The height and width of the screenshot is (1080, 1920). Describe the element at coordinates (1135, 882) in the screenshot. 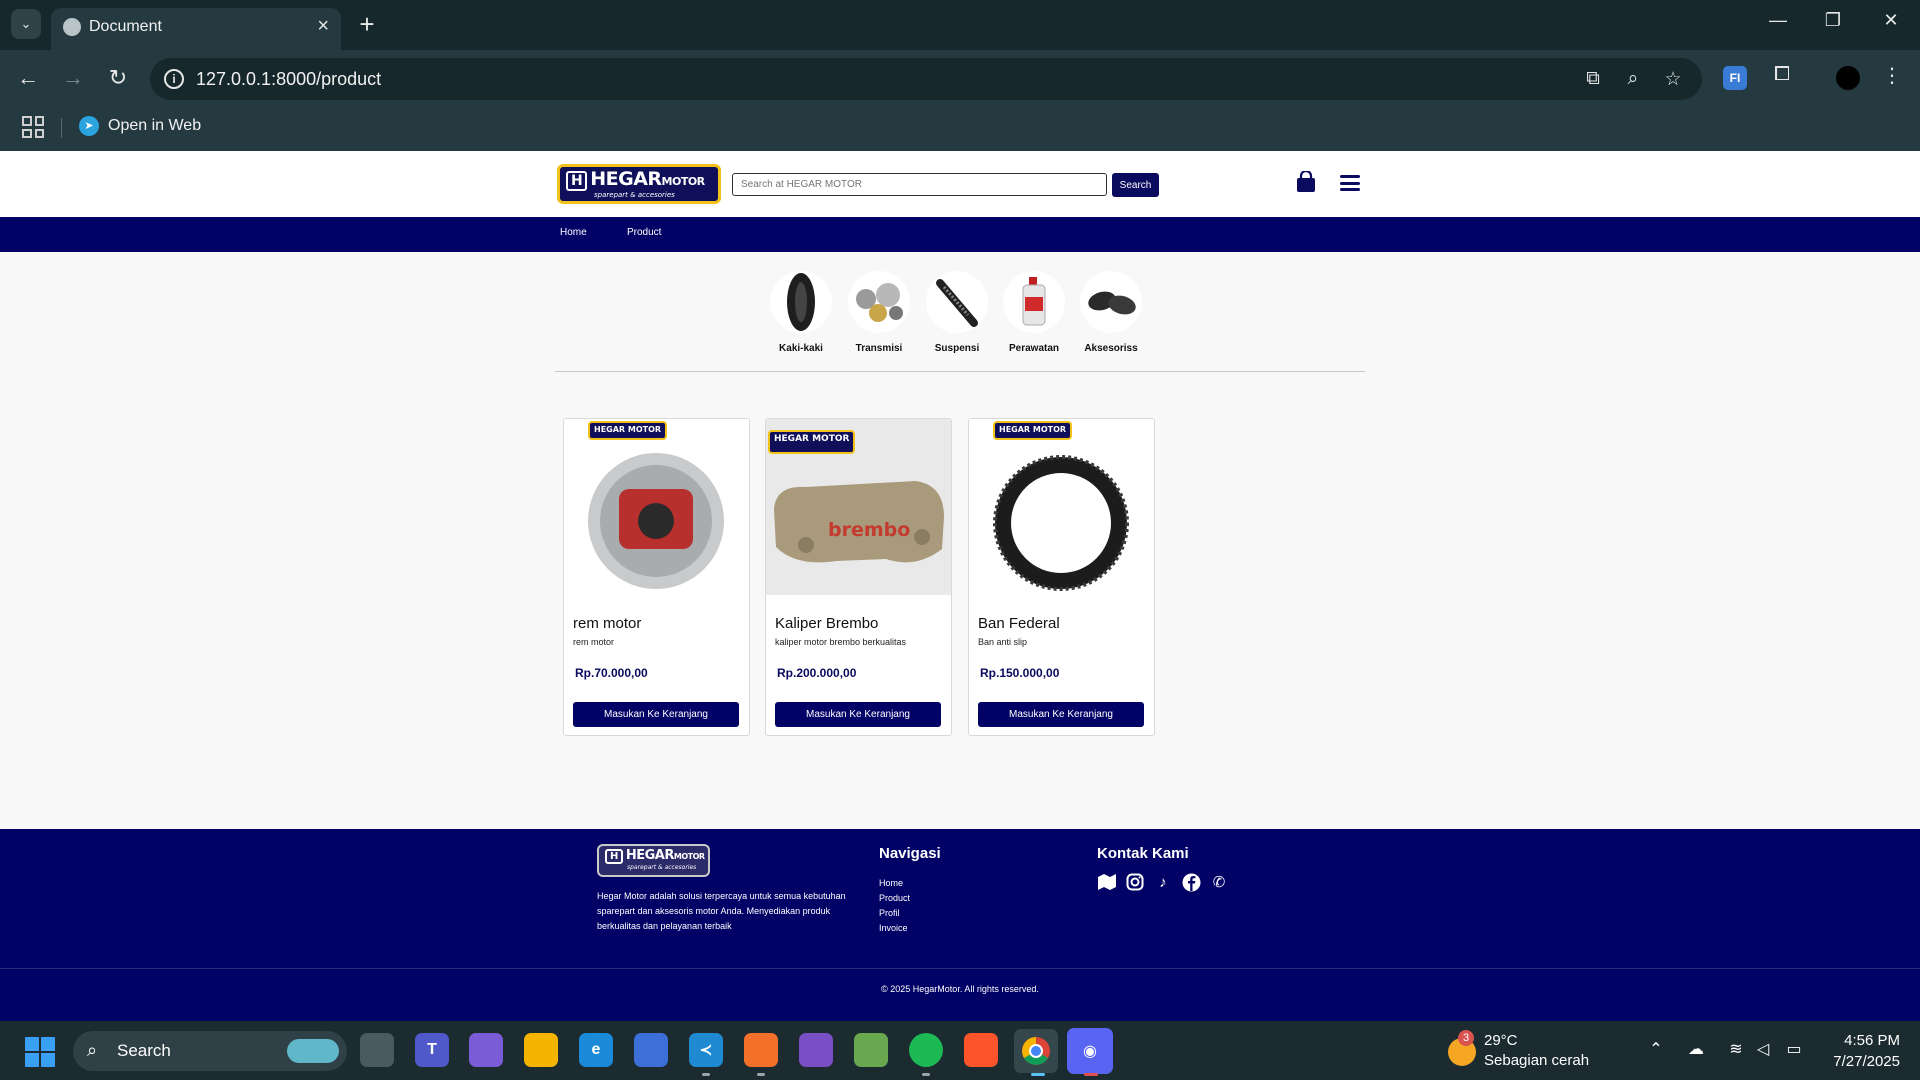

I see `instagram-icon` at that location.